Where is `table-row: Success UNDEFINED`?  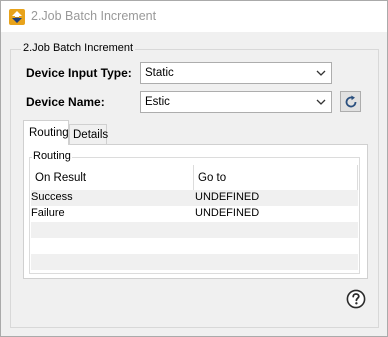
table-row: Success UNDEFINED is located at coordinates (194, 198).